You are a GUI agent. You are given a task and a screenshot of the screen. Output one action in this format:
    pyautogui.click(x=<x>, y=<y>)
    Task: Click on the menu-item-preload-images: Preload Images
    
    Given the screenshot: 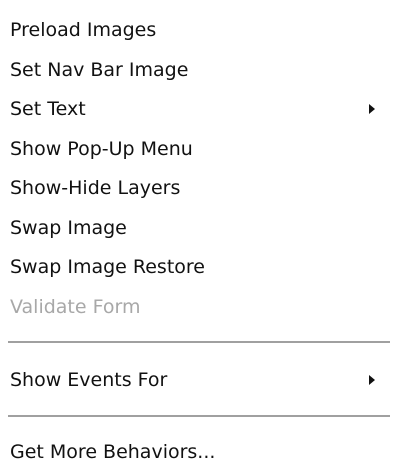 What is the action you would take?
    pyautogui.click(x=198, y=30)
    